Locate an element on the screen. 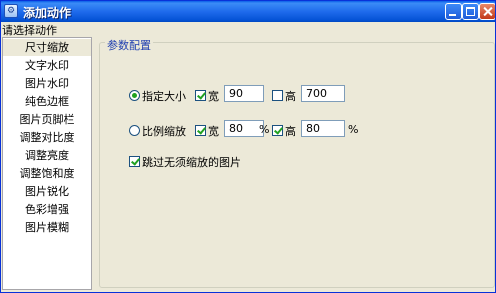 The height and width of the screenshot is (293, 496). skip-checkbox is located at coordinates (134, 161).